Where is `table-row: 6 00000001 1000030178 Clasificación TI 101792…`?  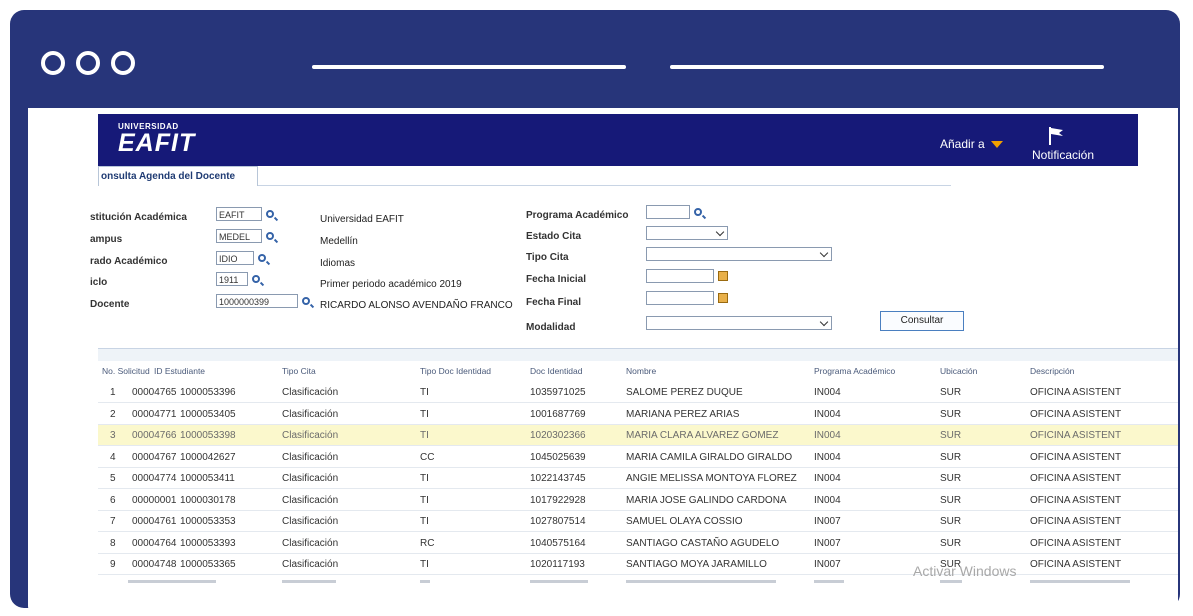 table-row: 6 00000001 1000030178 Clasificación TI 101792… is located at coordinates (638, 500).